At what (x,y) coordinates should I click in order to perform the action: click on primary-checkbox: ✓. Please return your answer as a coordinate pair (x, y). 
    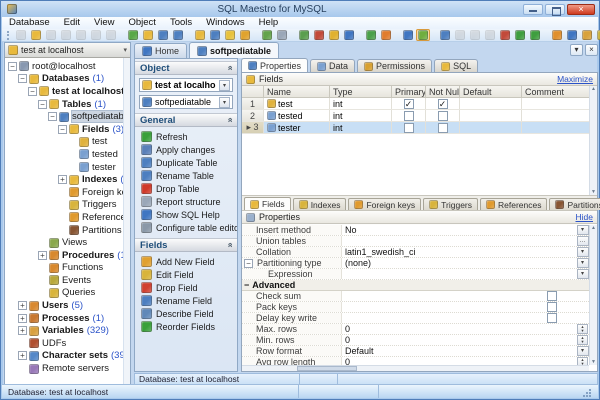
    Looking at the image, I should click on (408, 103).